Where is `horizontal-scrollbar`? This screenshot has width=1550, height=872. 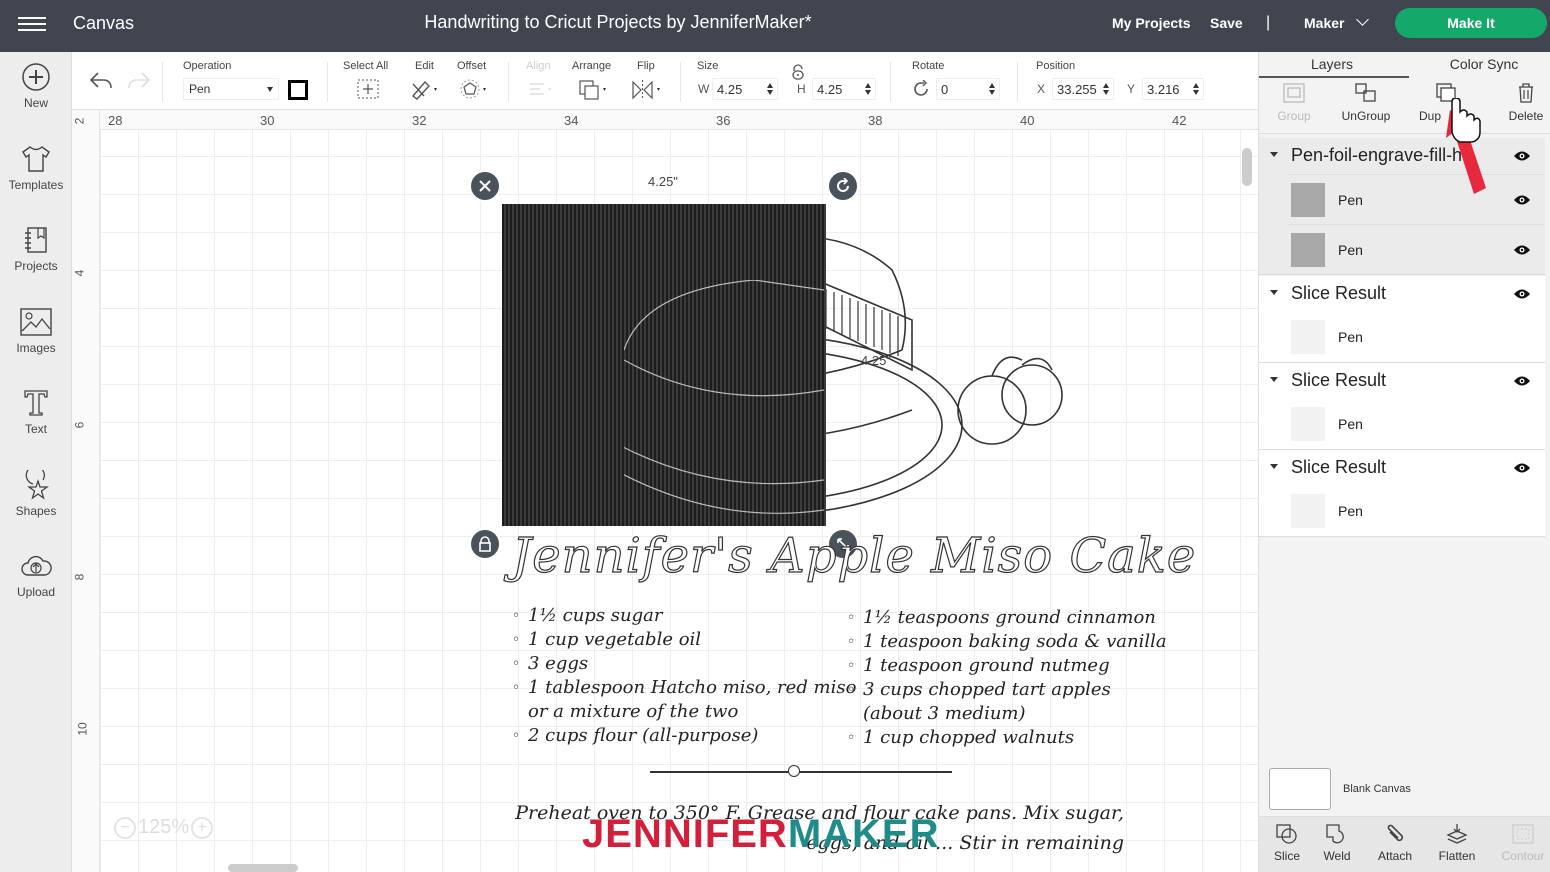 horizontal-scrollbar is located at coordinates (263, 868).